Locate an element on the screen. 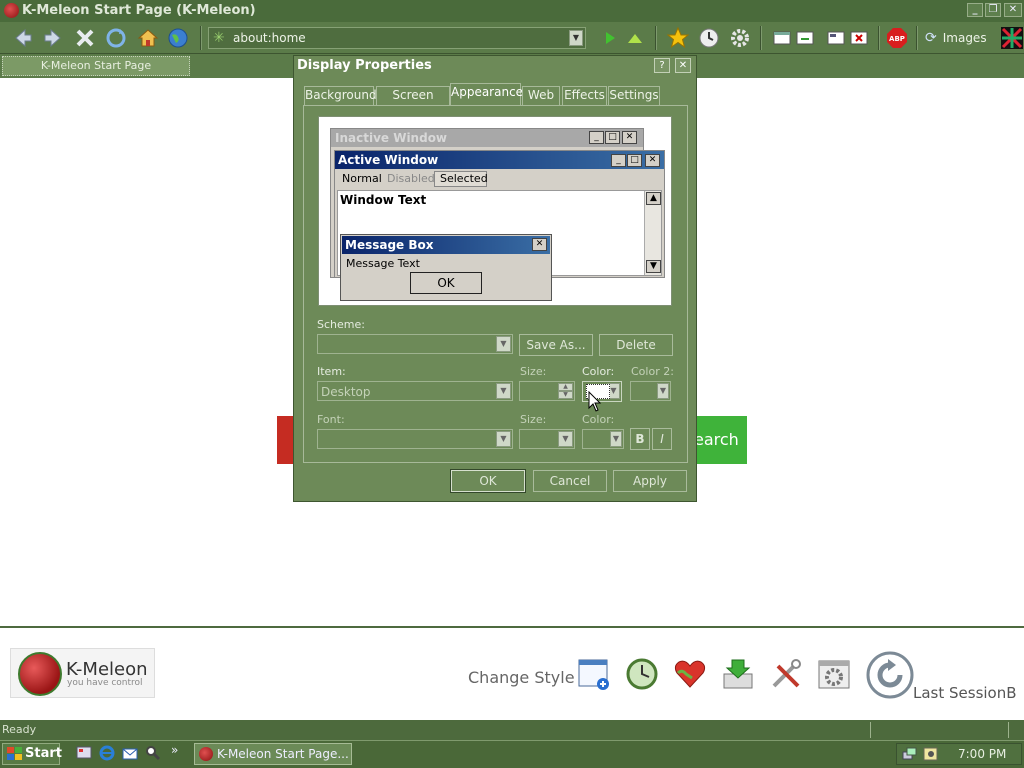 The image size is (1024, 768). logo-tagline: you have control is located at coordinates (105, 683).